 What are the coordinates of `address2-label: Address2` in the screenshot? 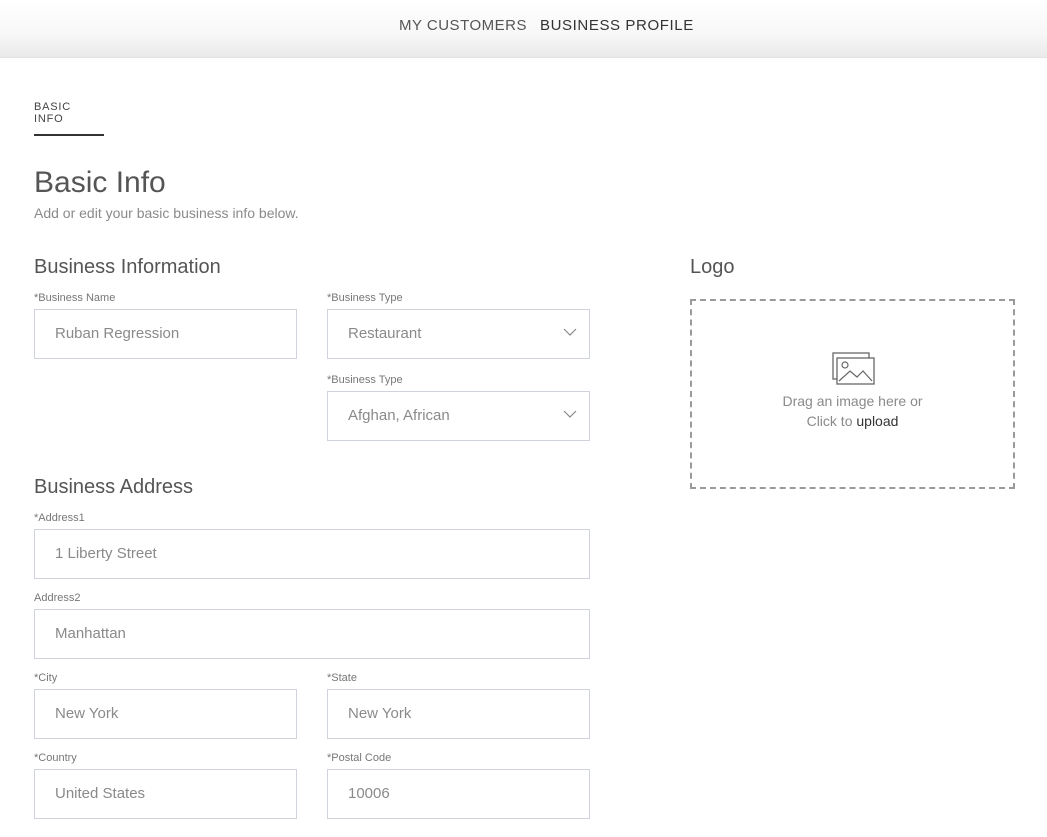 It's located at (57, 598).